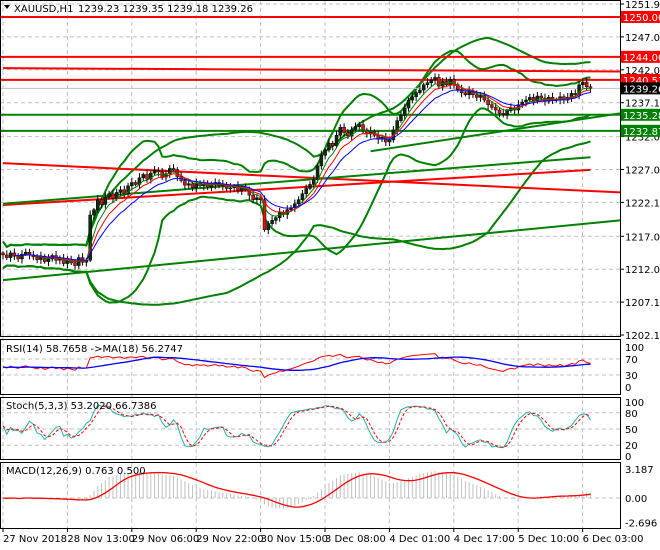 The image size is (660, 550). I want to click on price-tick-label: 1251.95, so click(642, 5).